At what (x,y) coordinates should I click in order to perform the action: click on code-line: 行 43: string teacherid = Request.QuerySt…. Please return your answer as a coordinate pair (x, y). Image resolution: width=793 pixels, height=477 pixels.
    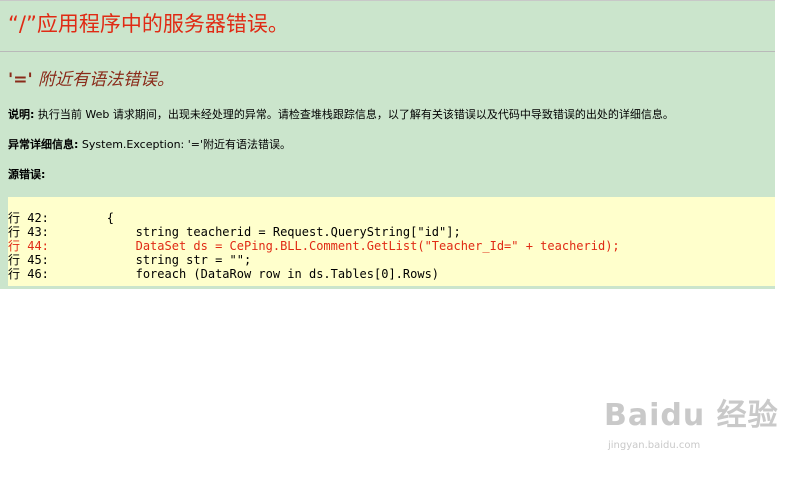
    Looking at the image, I should click on (234, 232).